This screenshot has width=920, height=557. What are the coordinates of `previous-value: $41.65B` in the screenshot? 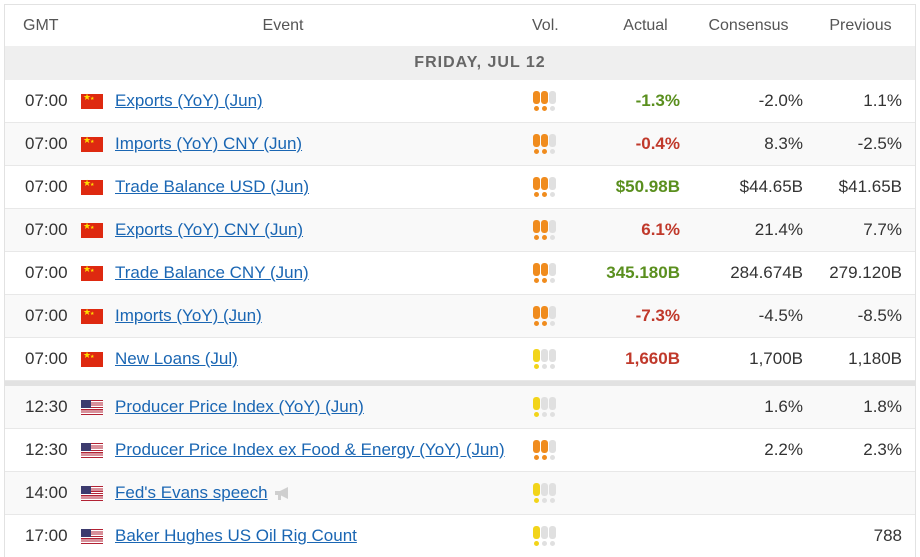 It's located at (870, 186).